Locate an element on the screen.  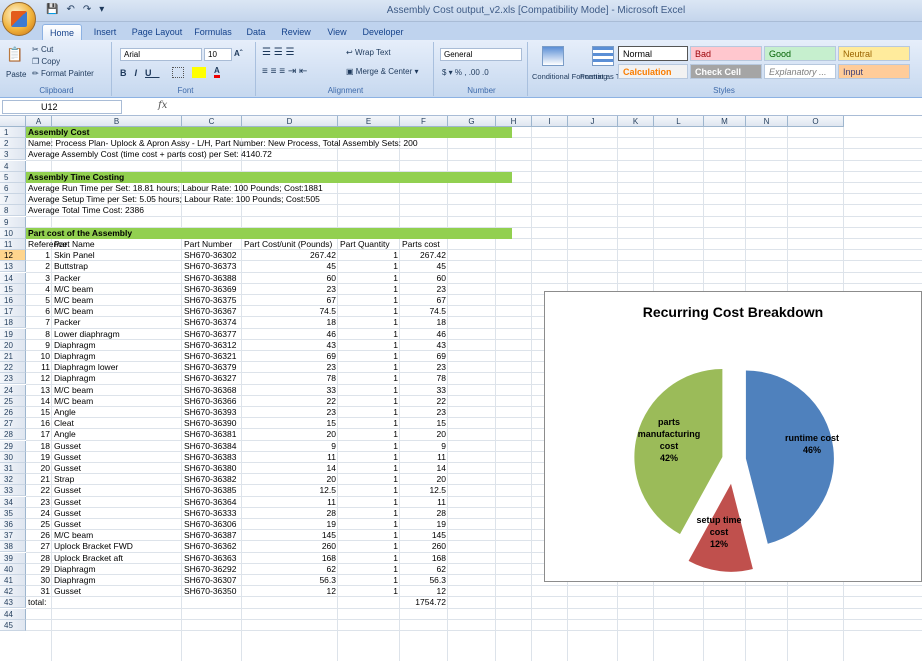
column-header-h: H is located at coordinates (514, 121).